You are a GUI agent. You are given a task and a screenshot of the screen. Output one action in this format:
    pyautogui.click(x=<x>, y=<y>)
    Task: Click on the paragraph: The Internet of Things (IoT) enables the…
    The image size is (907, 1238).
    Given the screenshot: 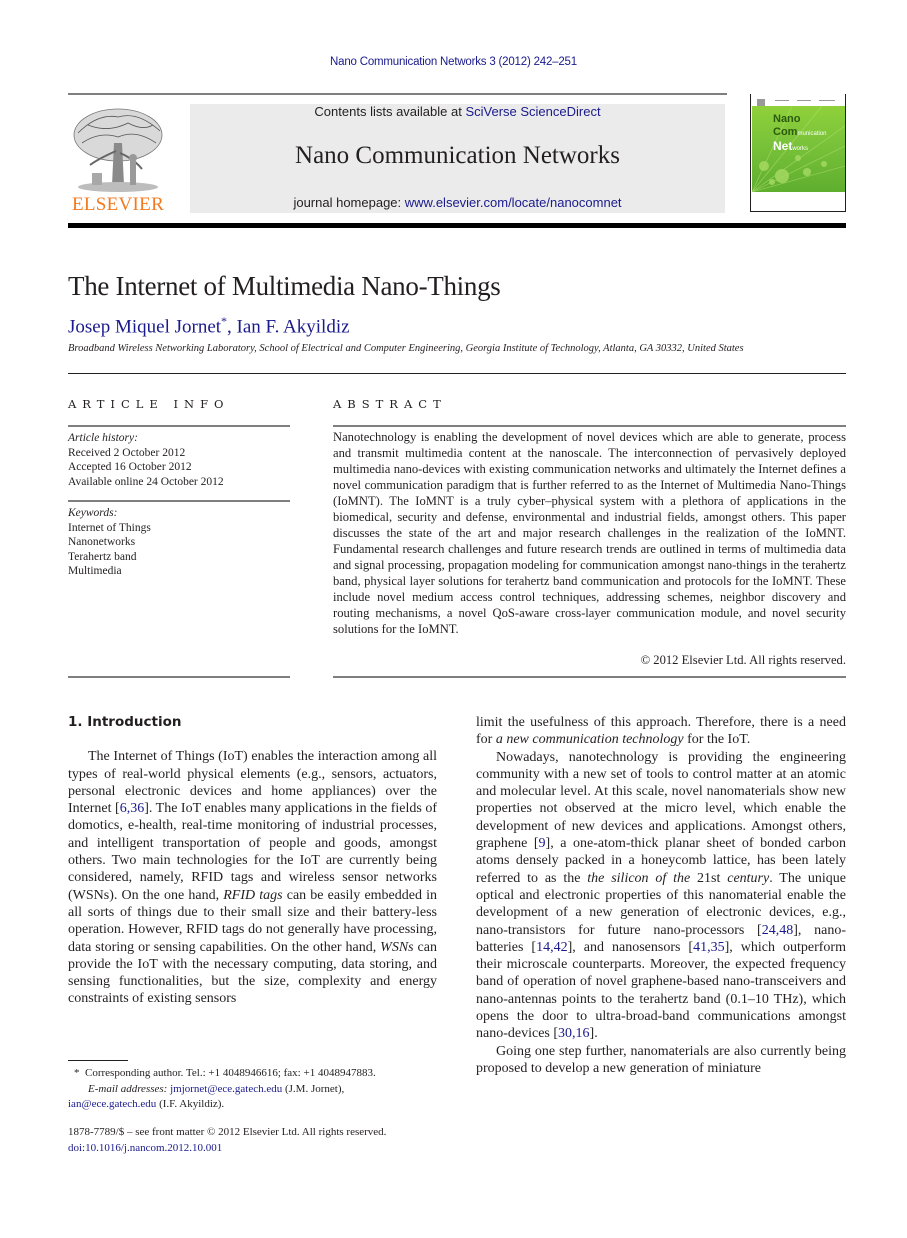 What is the action you would take?
    pyautogui.click(x=252, y=877)
    